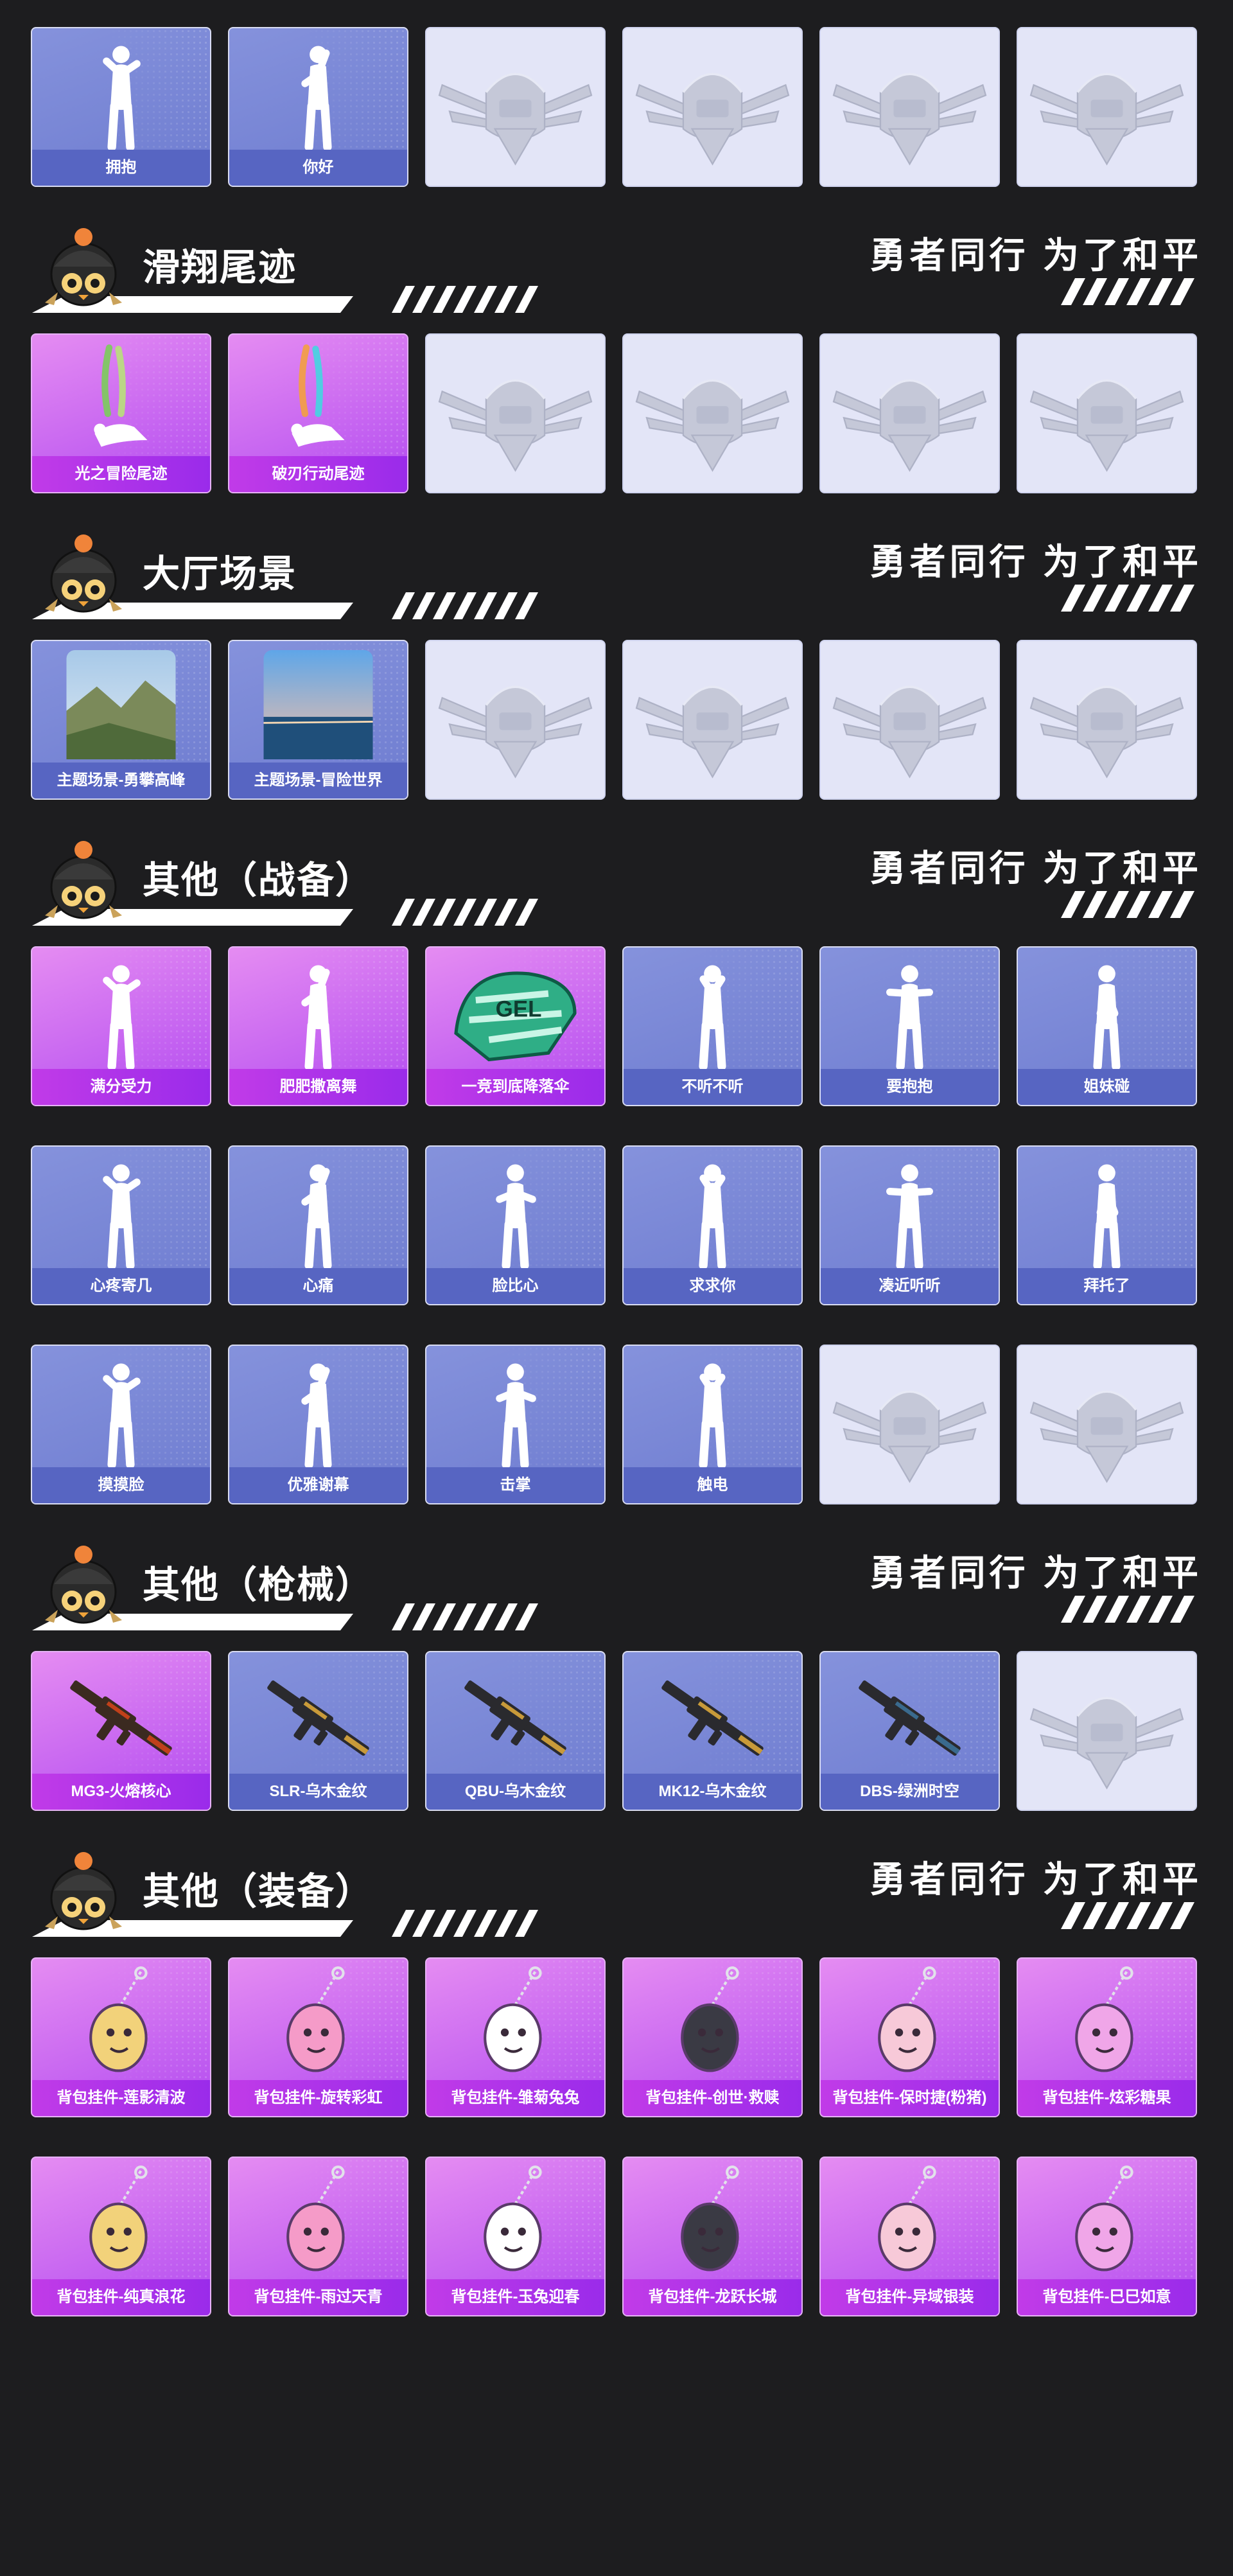 Image resolution: width=1233 pixels, height=2576 pixels. I want to click on reward-item-card: 主题场景-冒险世界, so click(318, 720).